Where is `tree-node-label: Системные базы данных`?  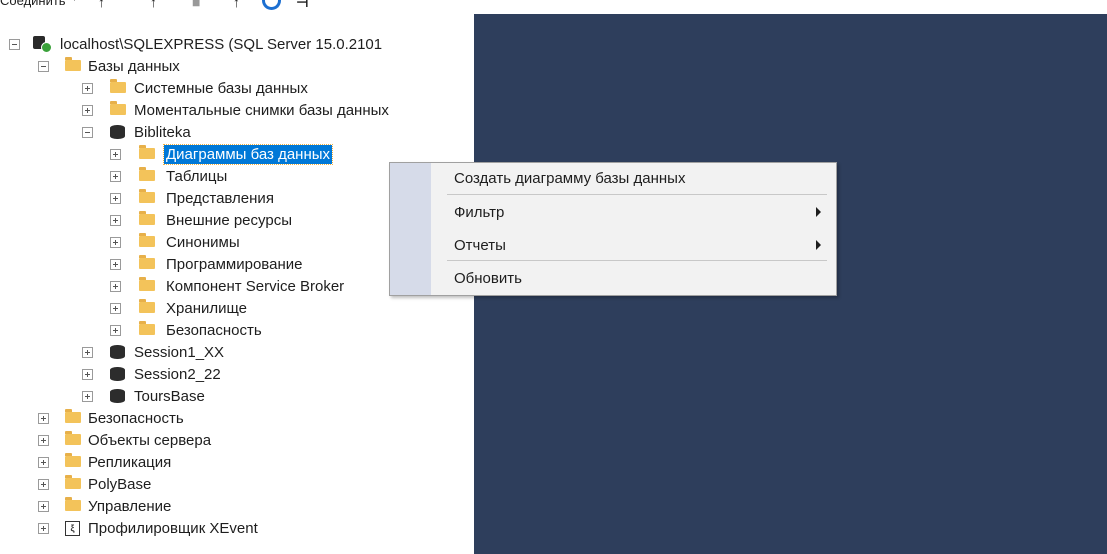
tree-node-label: Системные базы данных is located at coordinates (221, 88).